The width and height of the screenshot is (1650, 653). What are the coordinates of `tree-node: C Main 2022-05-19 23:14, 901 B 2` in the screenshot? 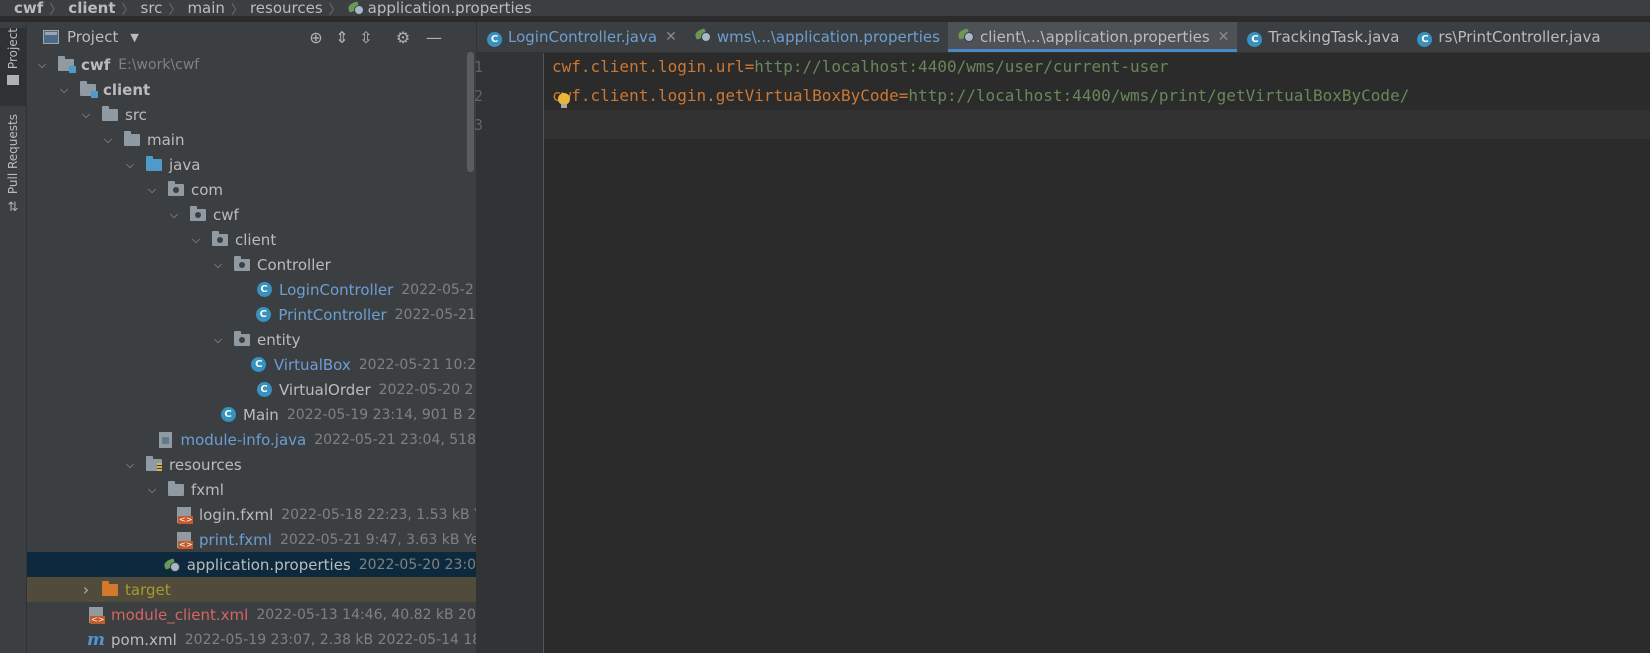 It's located at (251, 414).